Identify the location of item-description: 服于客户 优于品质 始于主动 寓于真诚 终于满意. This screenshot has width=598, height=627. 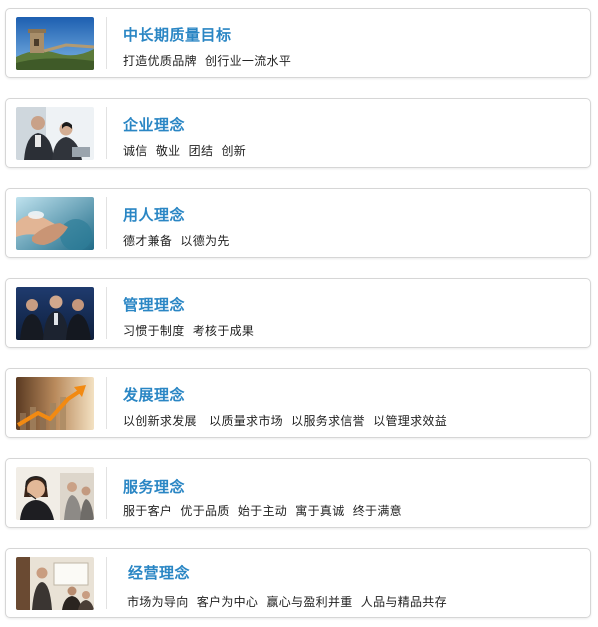
(262, 511).